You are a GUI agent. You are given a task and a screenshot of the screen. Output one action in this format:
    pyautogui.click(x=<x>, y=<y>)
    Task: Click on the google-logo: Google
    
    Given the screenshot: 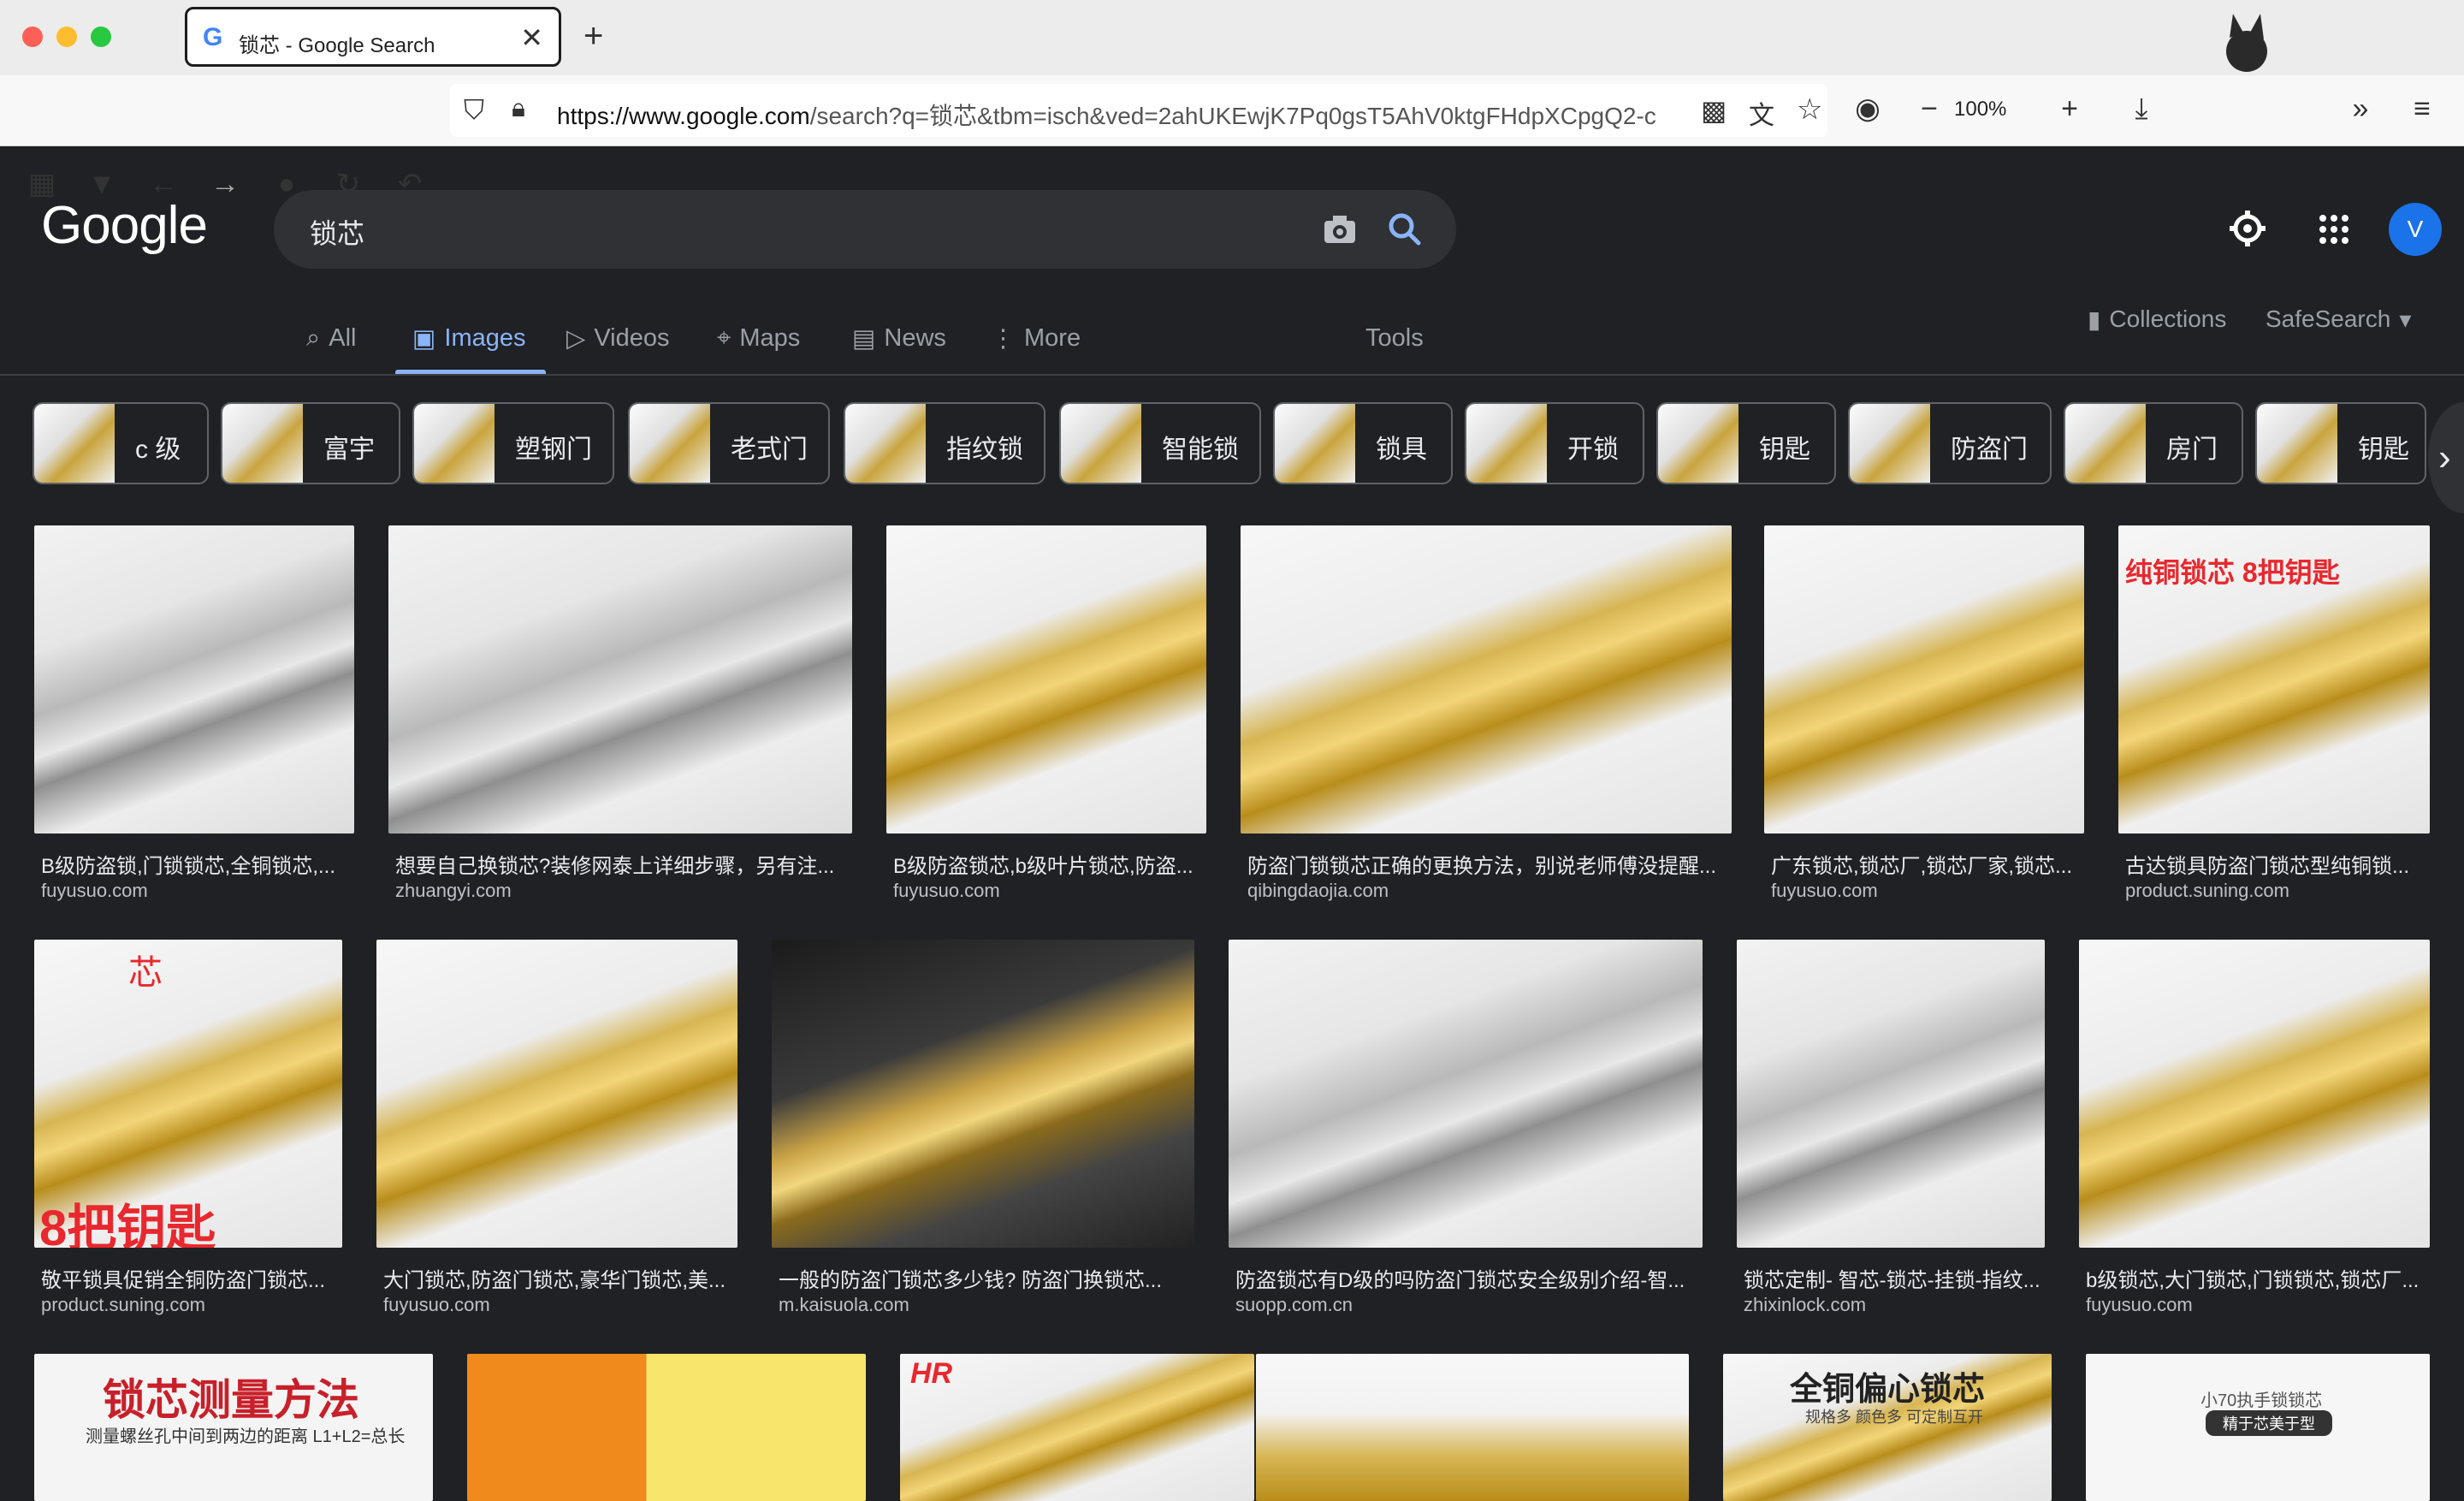 What is the action you would take?
    pyautogui.click(x=124, y=225)
    